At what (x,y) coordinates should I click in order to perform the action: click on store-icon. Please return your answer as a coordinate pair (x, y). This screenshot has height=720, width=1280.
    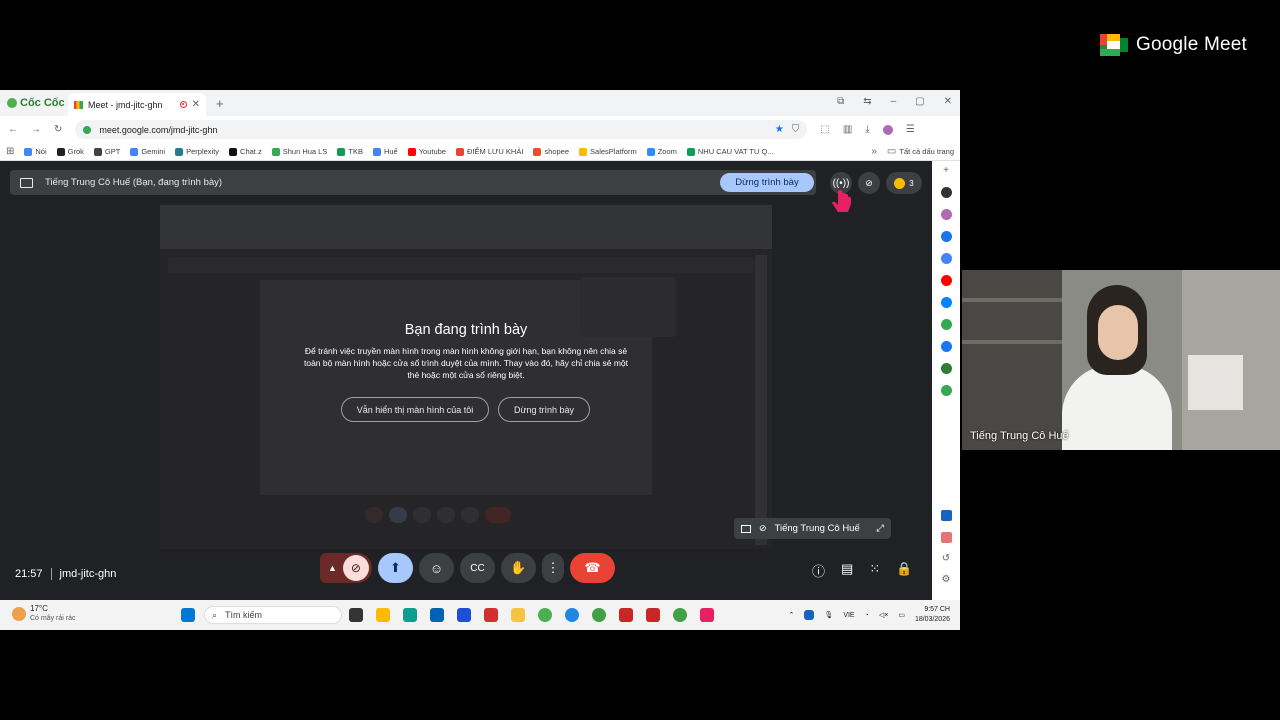
    Looking at the image, I should click on (437, 615).